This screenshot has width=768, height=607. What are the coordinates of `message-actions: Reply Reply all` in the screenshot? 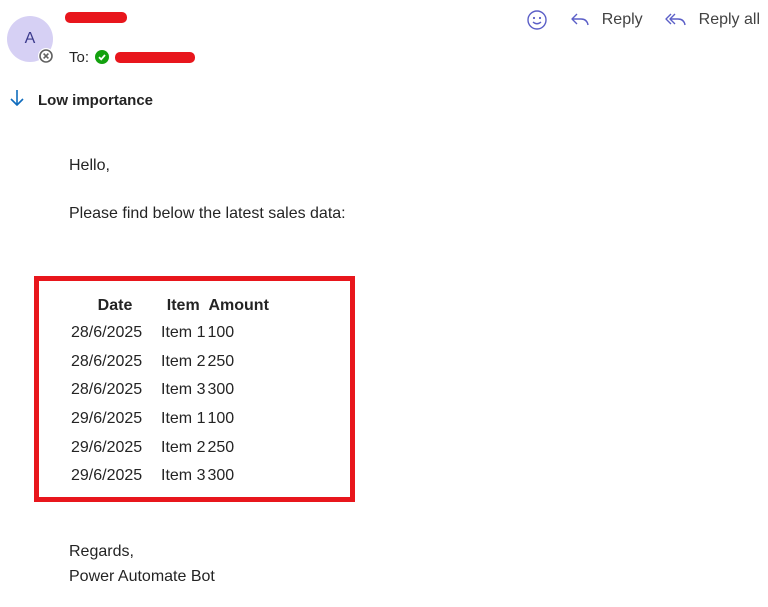 It's located at (643, 20).